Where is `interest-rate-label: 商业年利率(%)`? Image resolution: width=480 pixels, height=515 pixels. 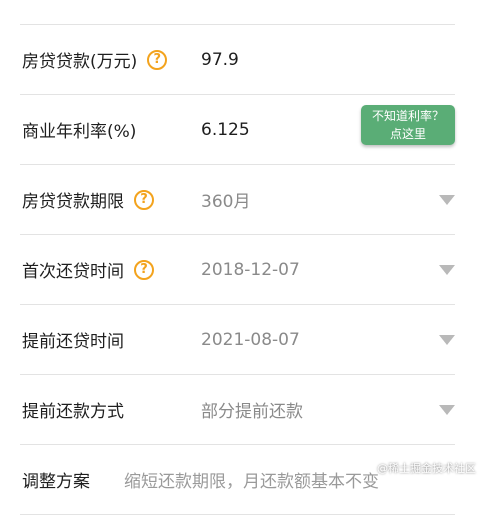
interest-rate-label: 商业年利率(%) is located at coordinates (79, 132).